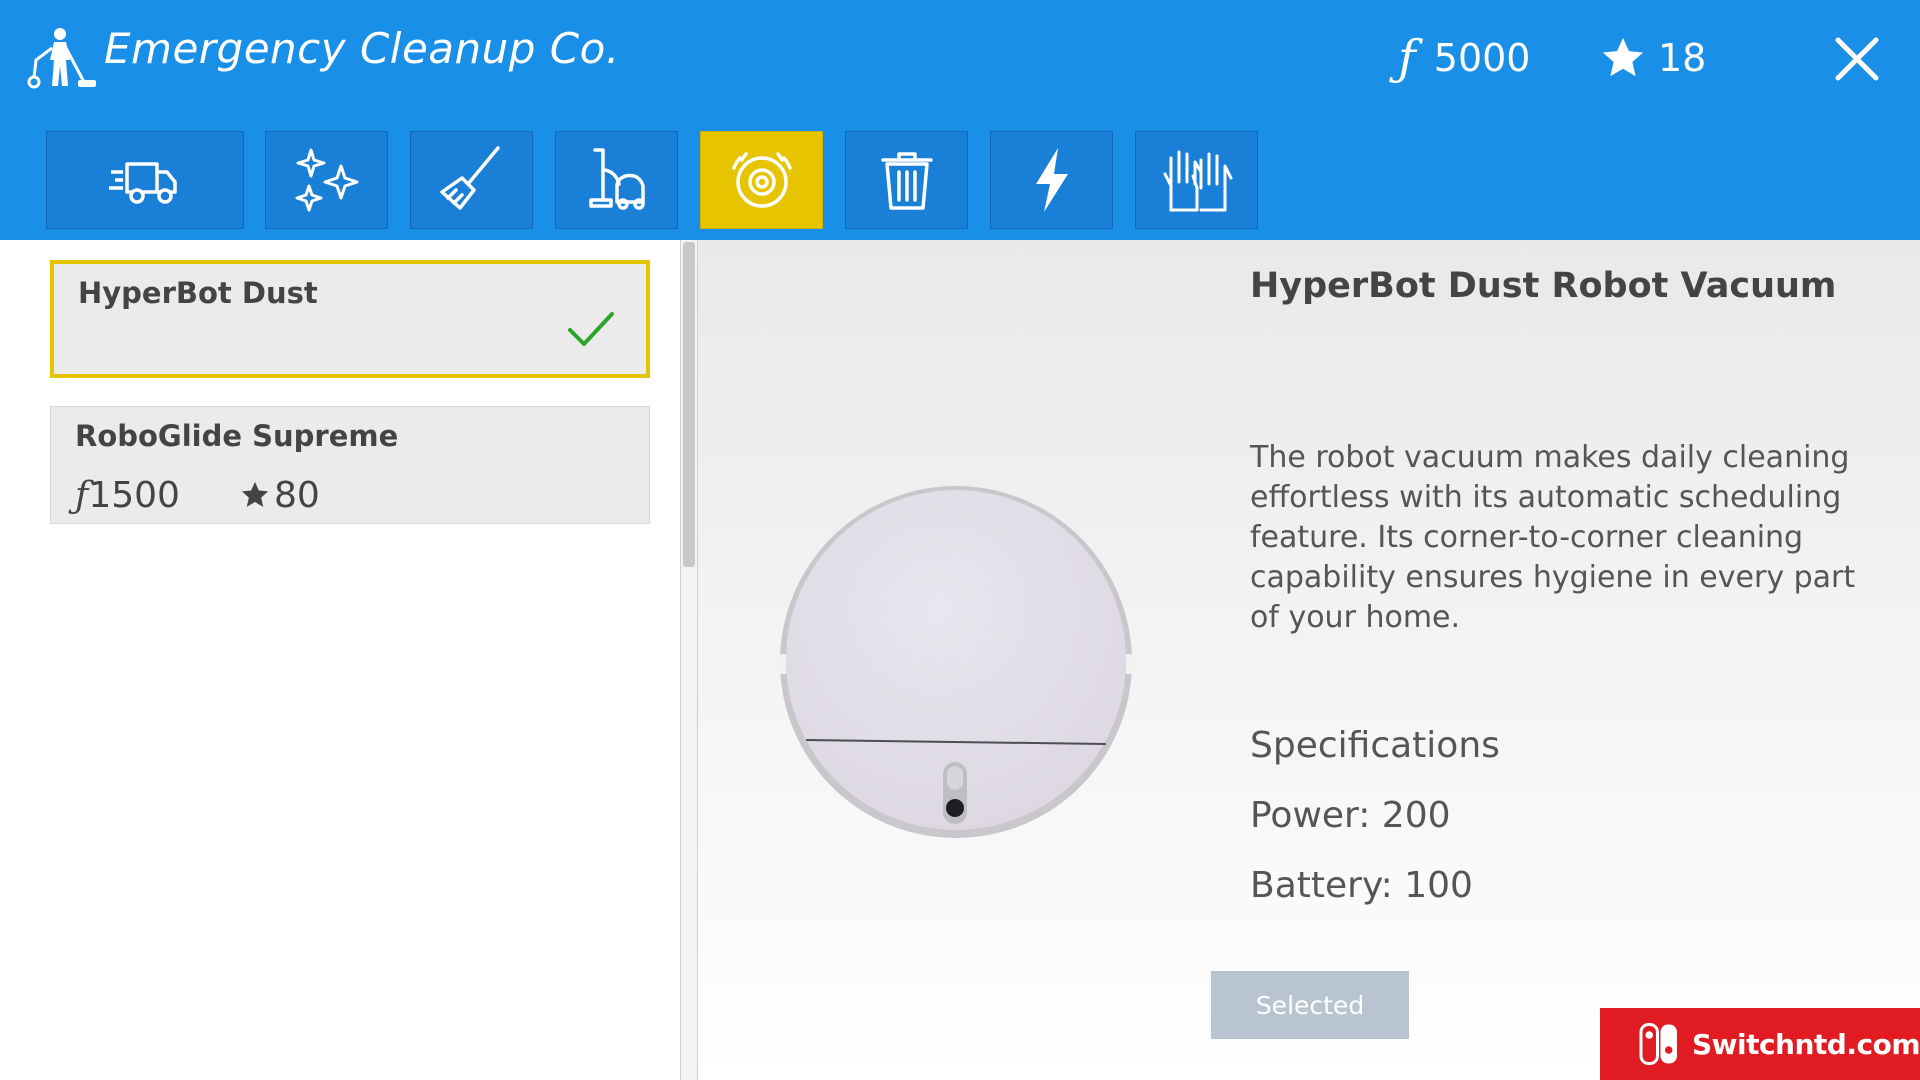  I want to click on switch-logo-icon, so click(1658, 1044).